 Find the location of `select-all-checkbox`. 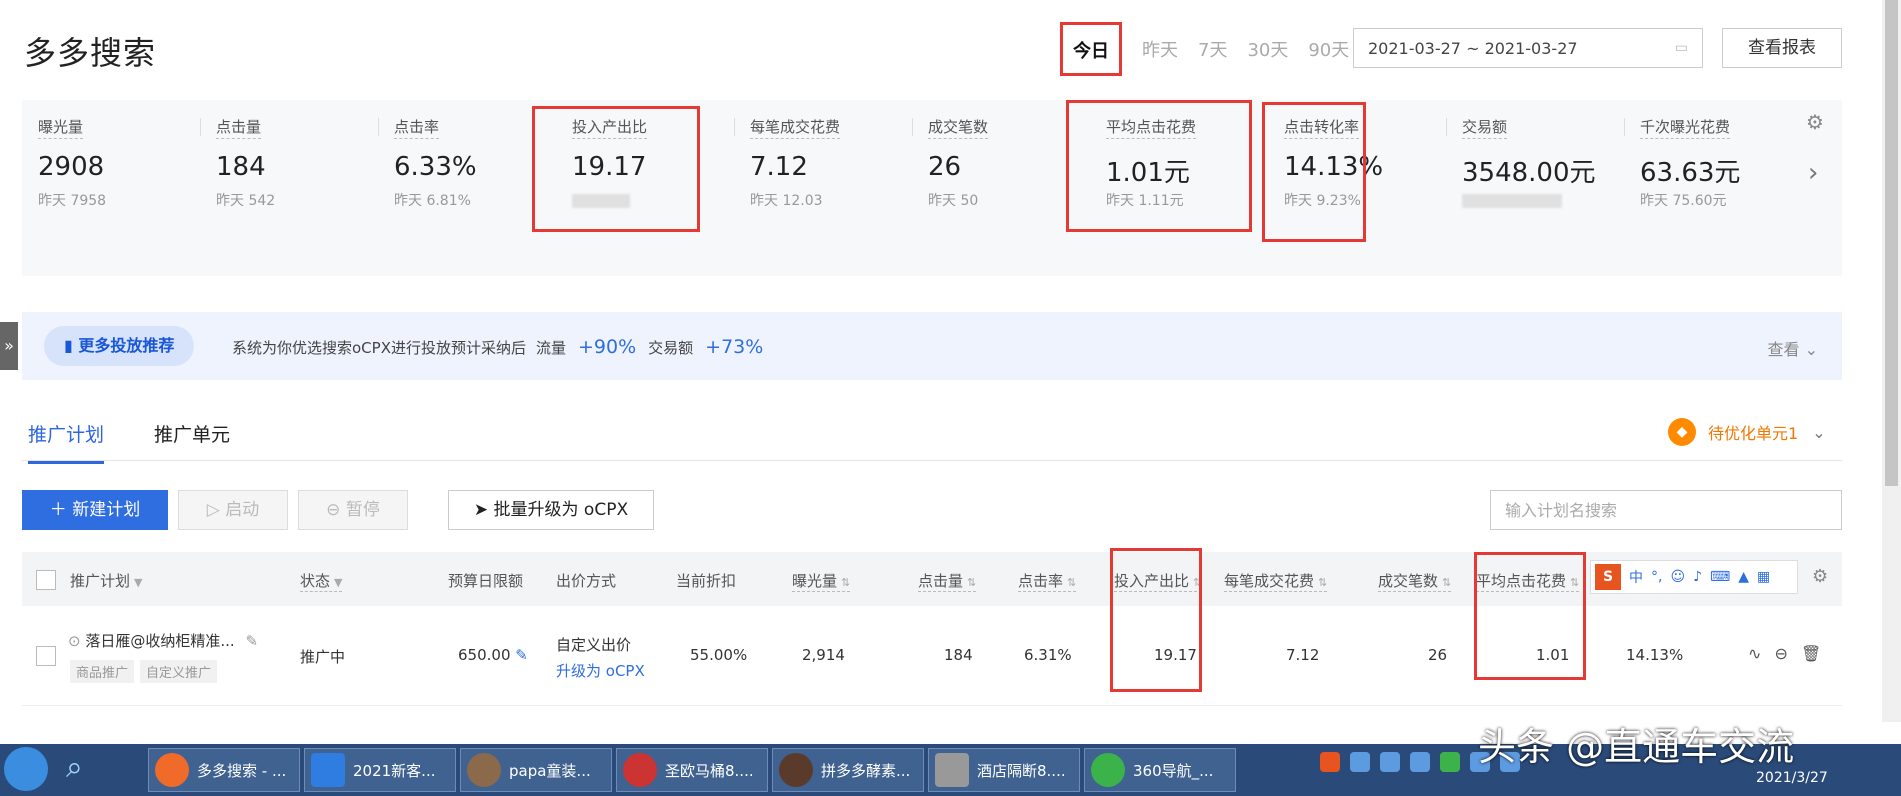

select-all-checkbox is located at coordinates (46, 580).